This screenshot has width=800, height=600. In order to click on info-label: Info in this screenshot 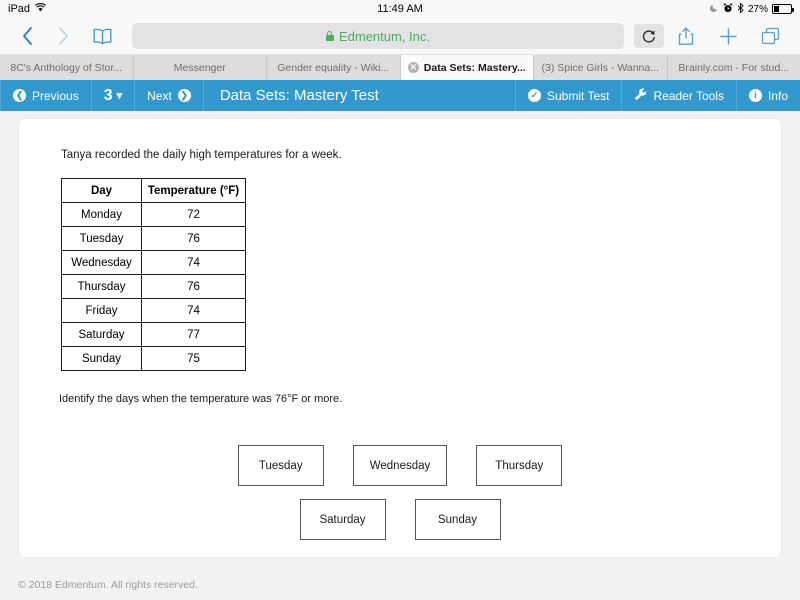, I will do `click(777, 95)`.